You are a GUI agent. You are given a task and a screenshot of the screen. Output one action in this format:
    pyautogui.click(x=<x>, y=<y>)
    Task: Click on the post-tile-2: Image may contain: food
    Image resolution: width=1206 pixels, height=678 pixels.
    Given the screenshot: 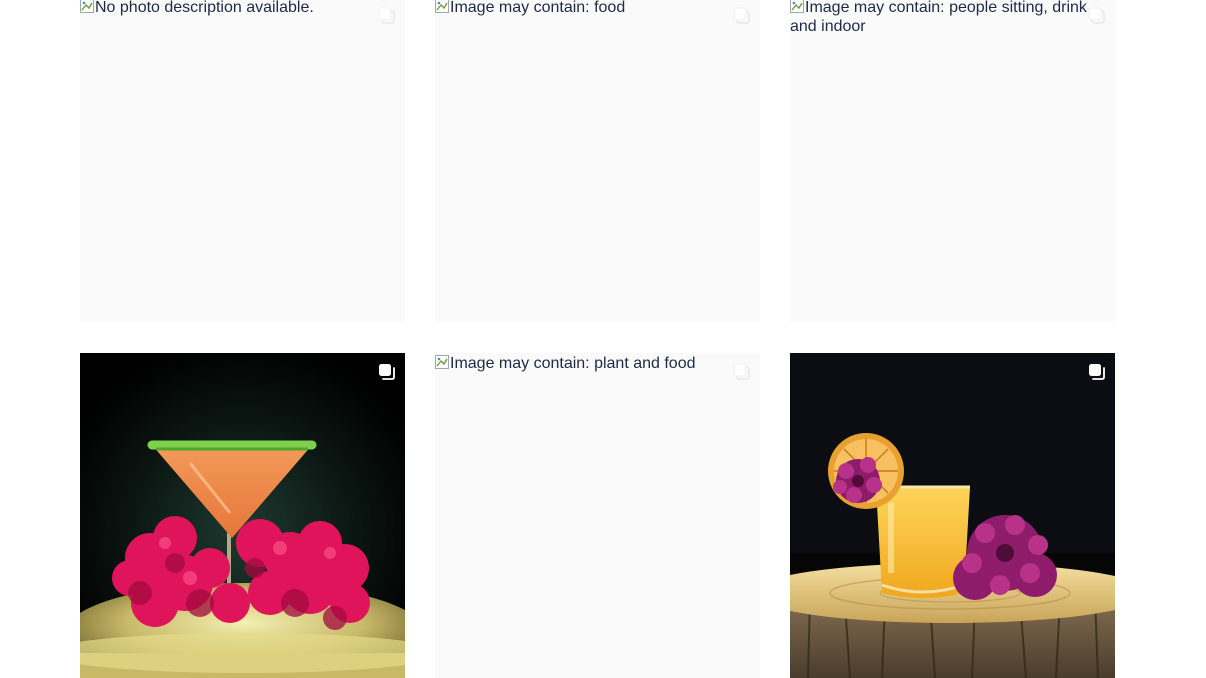 What is the action you would take?
    pyautogui.click(x=597, y=161)
    